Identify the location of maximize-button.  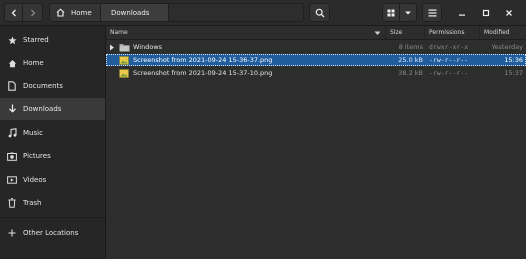
(486, 13).